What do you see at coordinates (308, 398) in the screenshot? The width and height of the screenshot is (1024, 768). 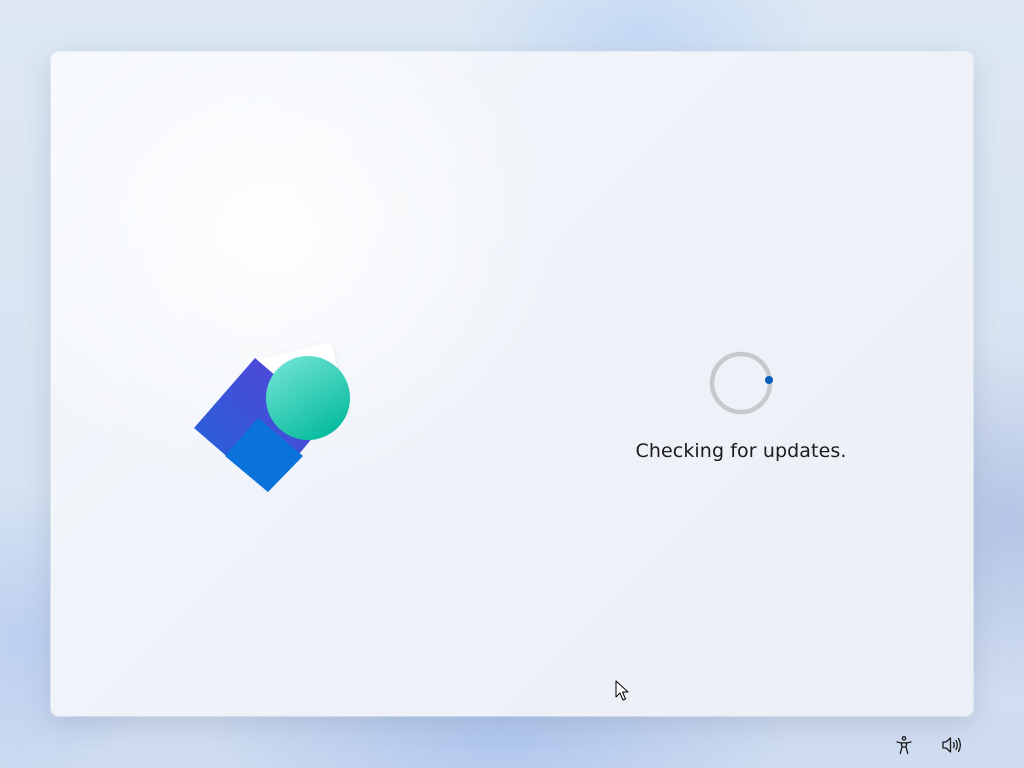 I see `teal-circle-shape` at bounding box center [308, 398].